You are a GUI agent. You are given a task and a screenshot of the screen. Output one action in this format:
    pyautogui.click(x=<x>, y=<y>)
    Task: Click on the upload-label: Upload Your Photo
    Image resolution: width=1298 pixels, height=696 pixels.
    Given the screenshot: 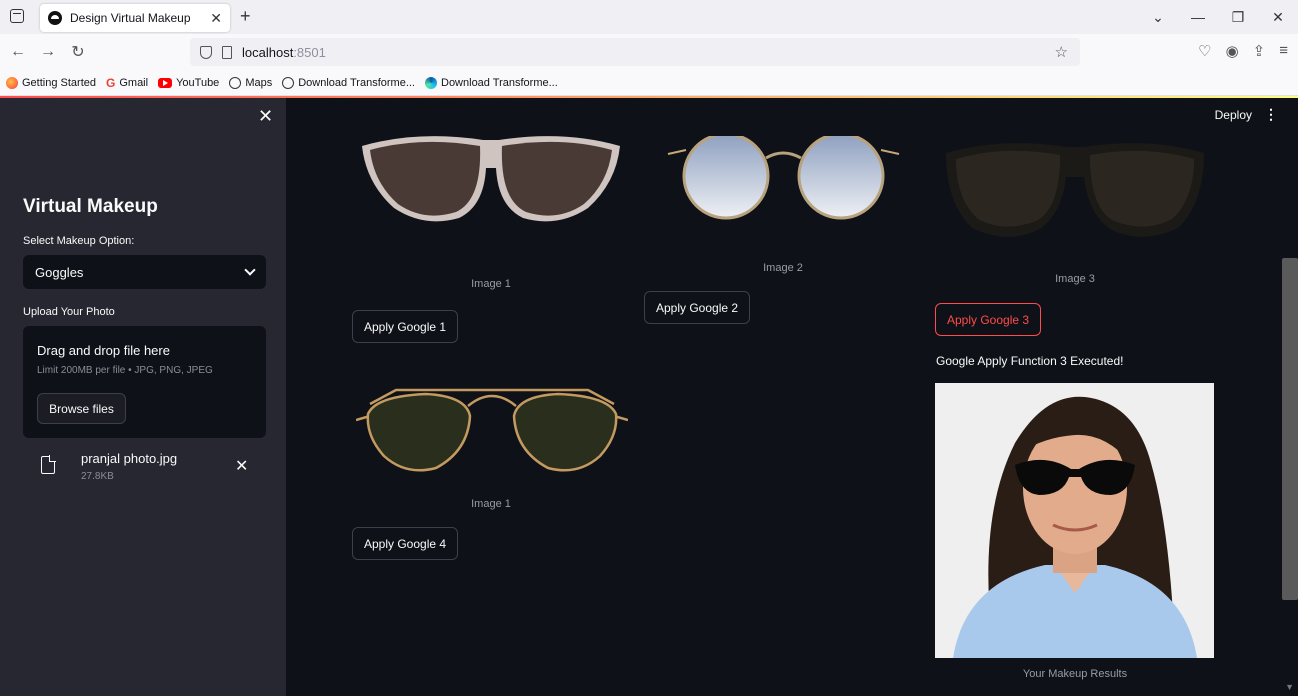 What is the action you would take?
    pyautogui.click(x=69, y=312)
    